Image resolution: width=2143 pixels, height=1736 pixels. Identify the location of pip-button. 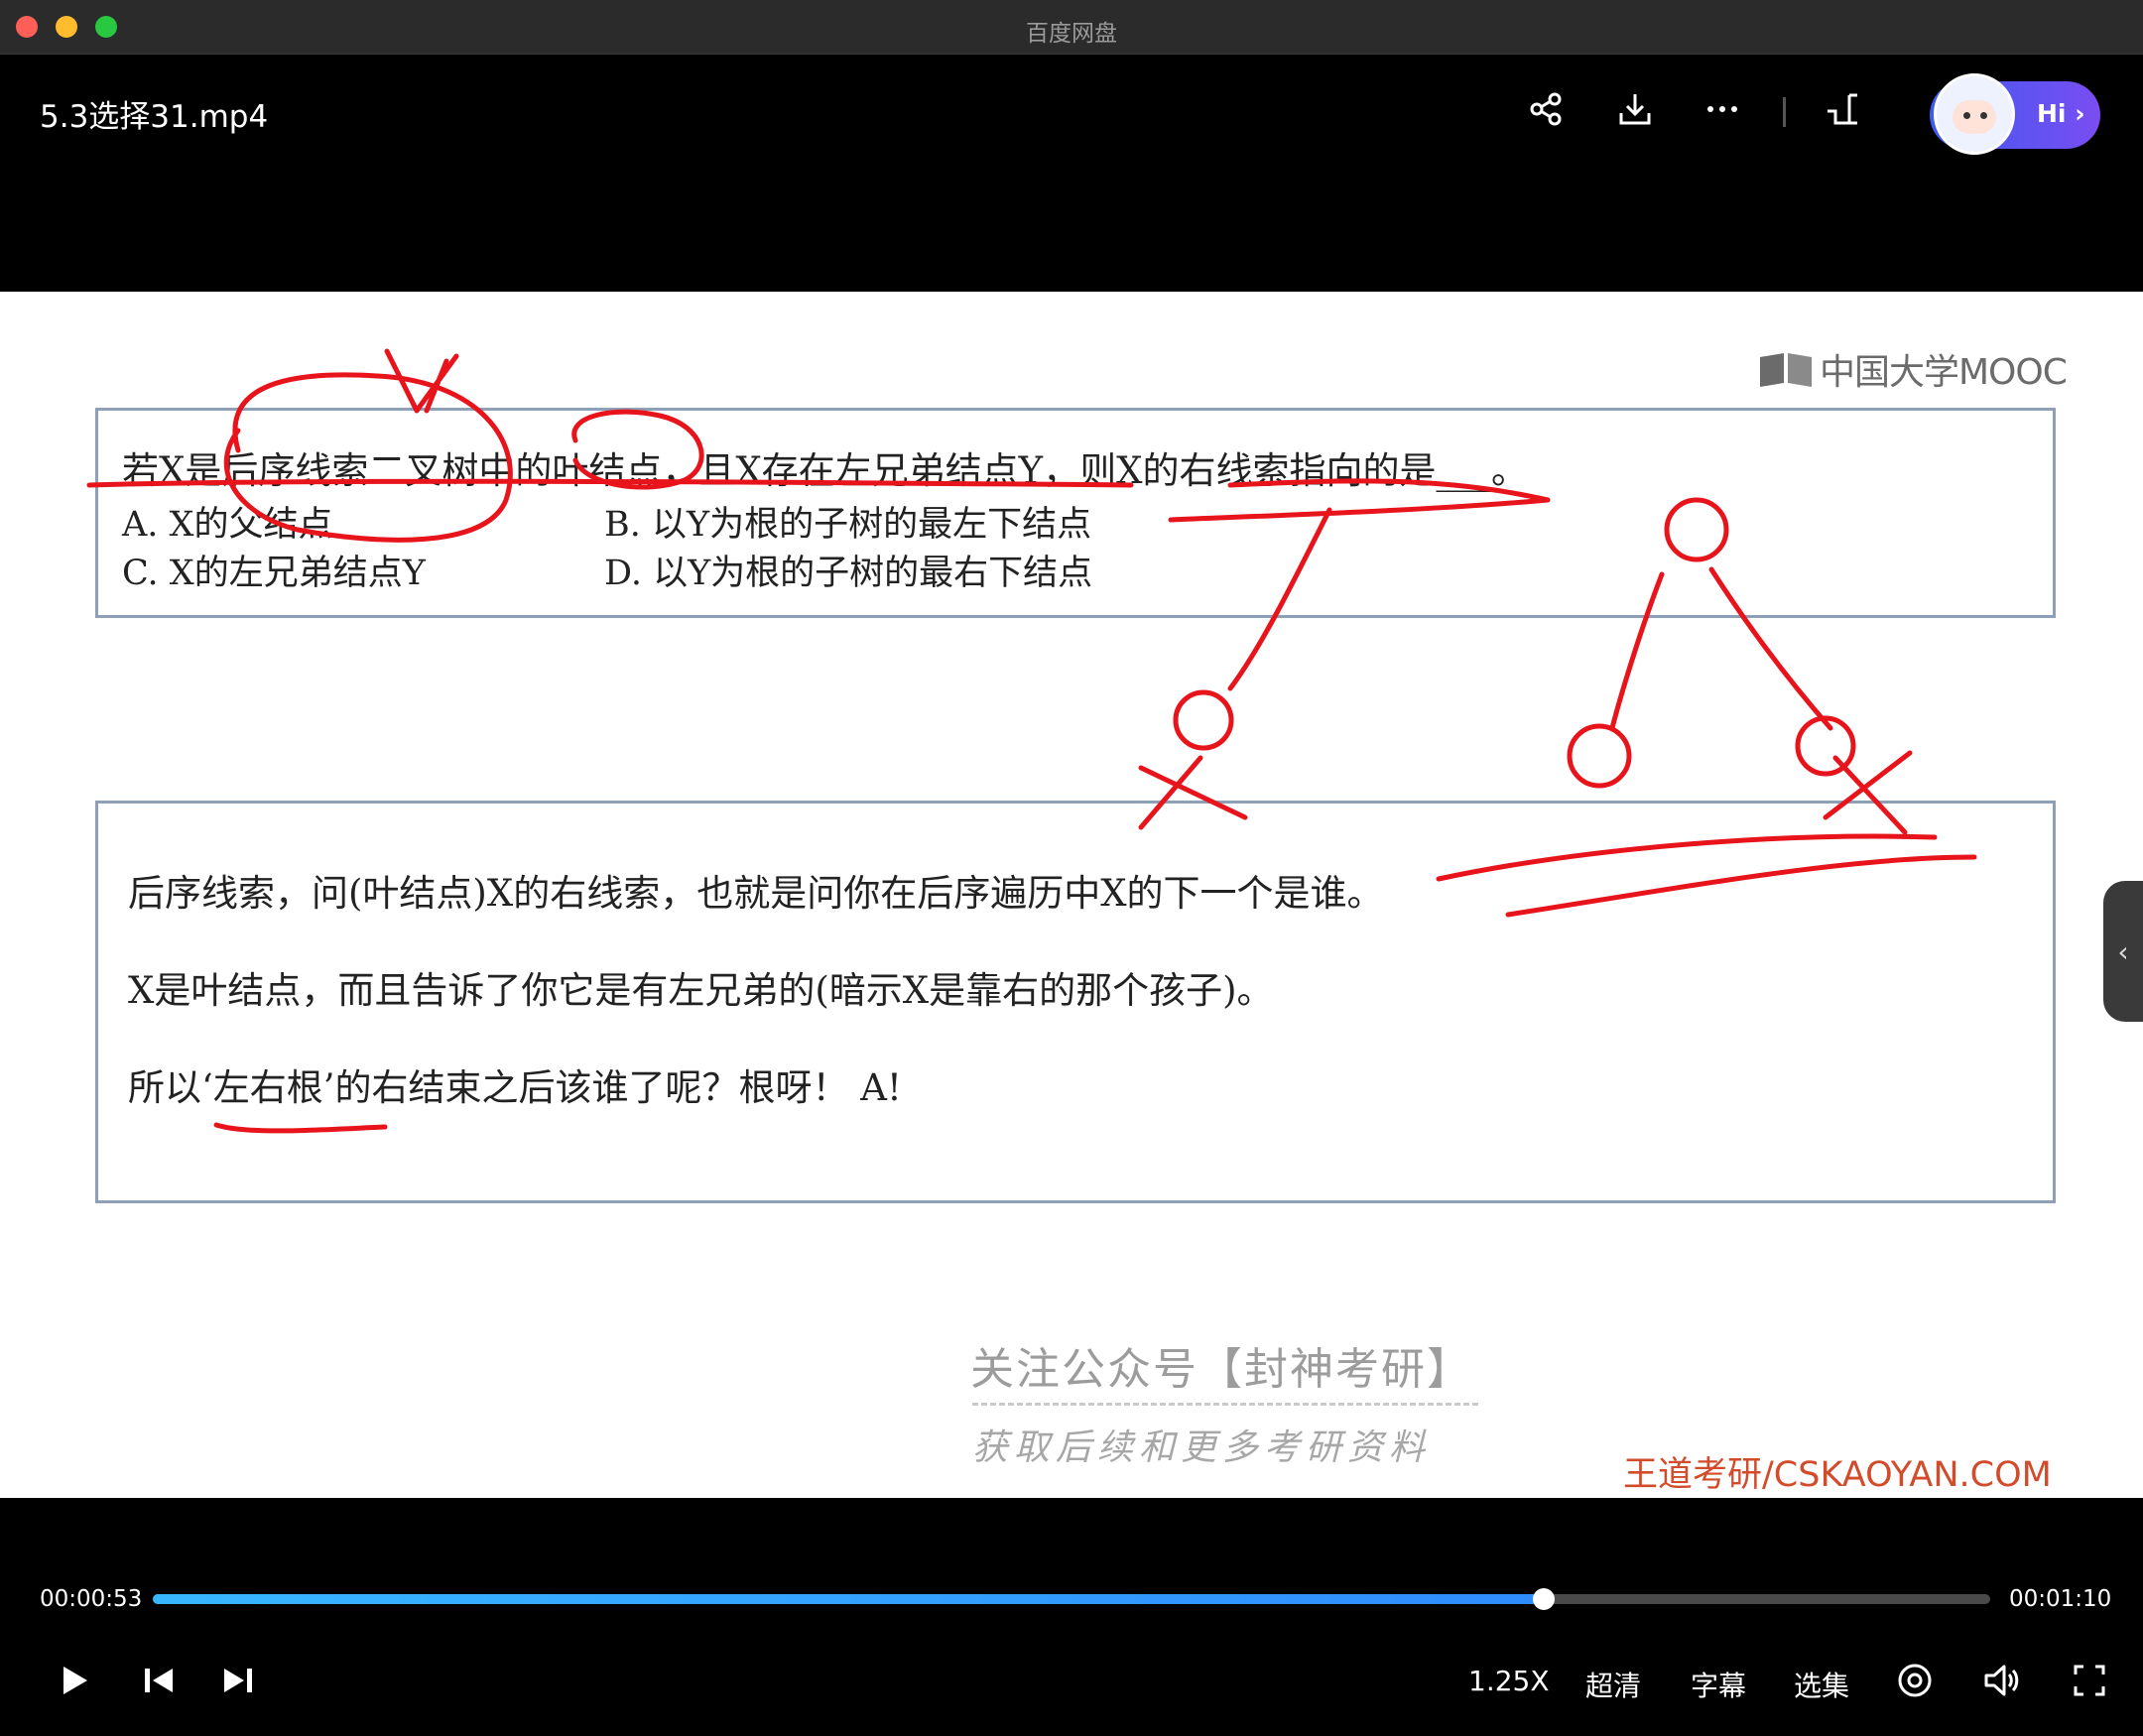
(1843, 109).